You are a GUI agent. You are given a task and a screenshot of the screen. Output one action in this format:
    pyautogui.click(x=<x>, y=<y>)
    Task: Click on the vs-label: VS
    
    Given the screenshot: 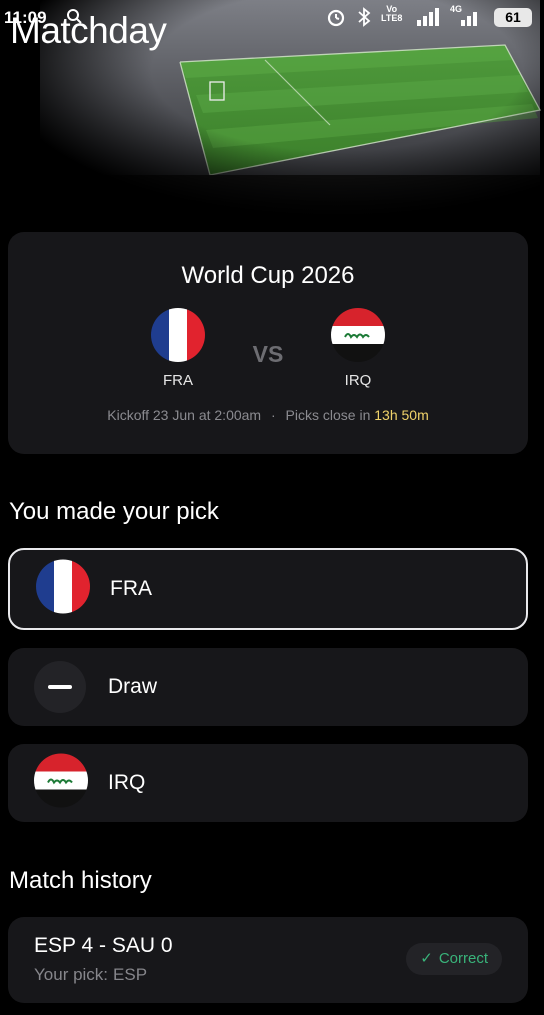 What is the action you would take?
    pyautogui.click(x=268, y=354)
    